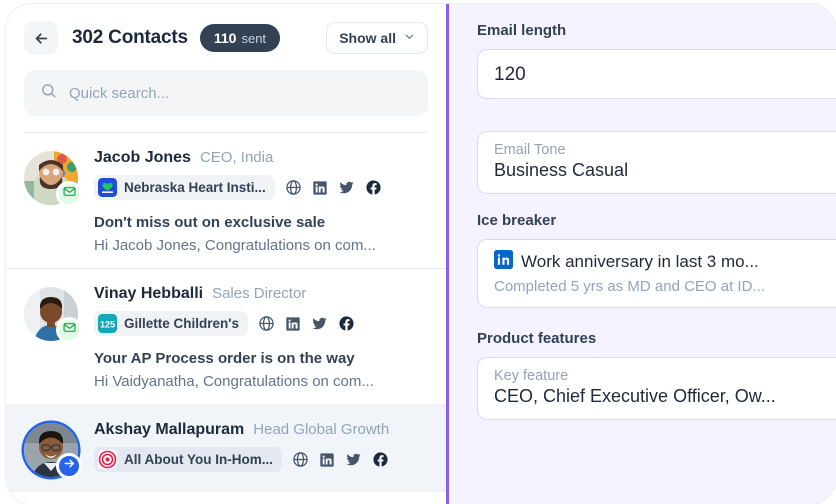  What do you see at coordinates (510, 74) in the screenshot?
I see `email-length-value: 120` at bounding box center [510, 74].